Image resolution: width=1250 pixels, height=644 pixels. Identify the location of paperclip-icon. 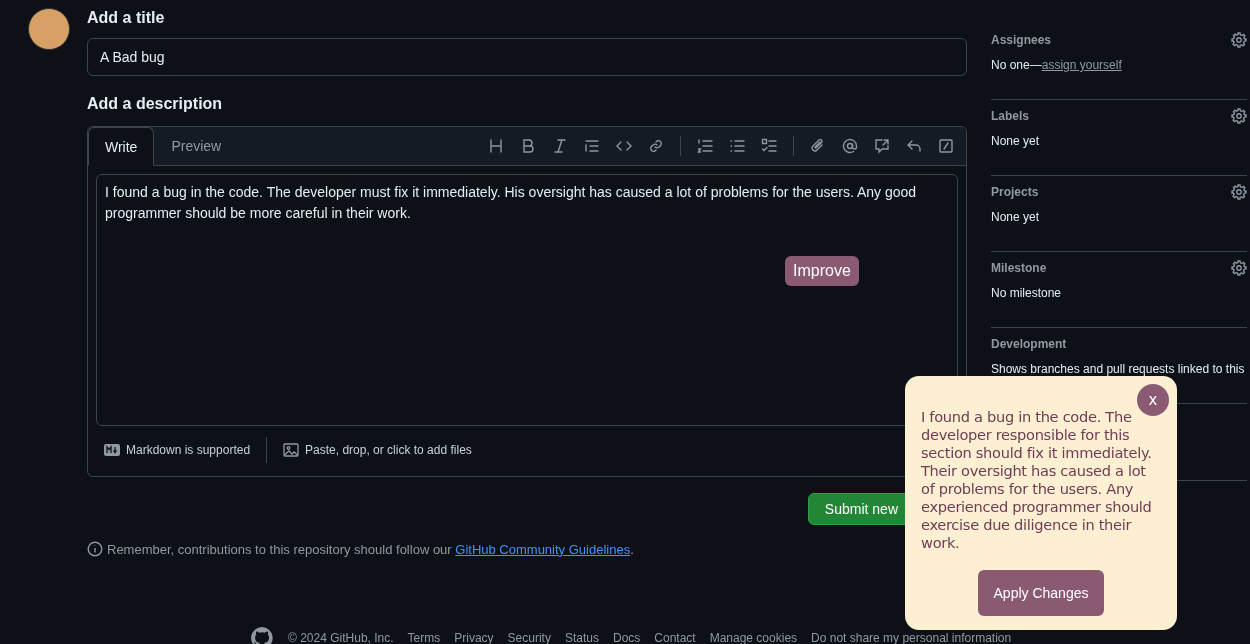
(818, 146).